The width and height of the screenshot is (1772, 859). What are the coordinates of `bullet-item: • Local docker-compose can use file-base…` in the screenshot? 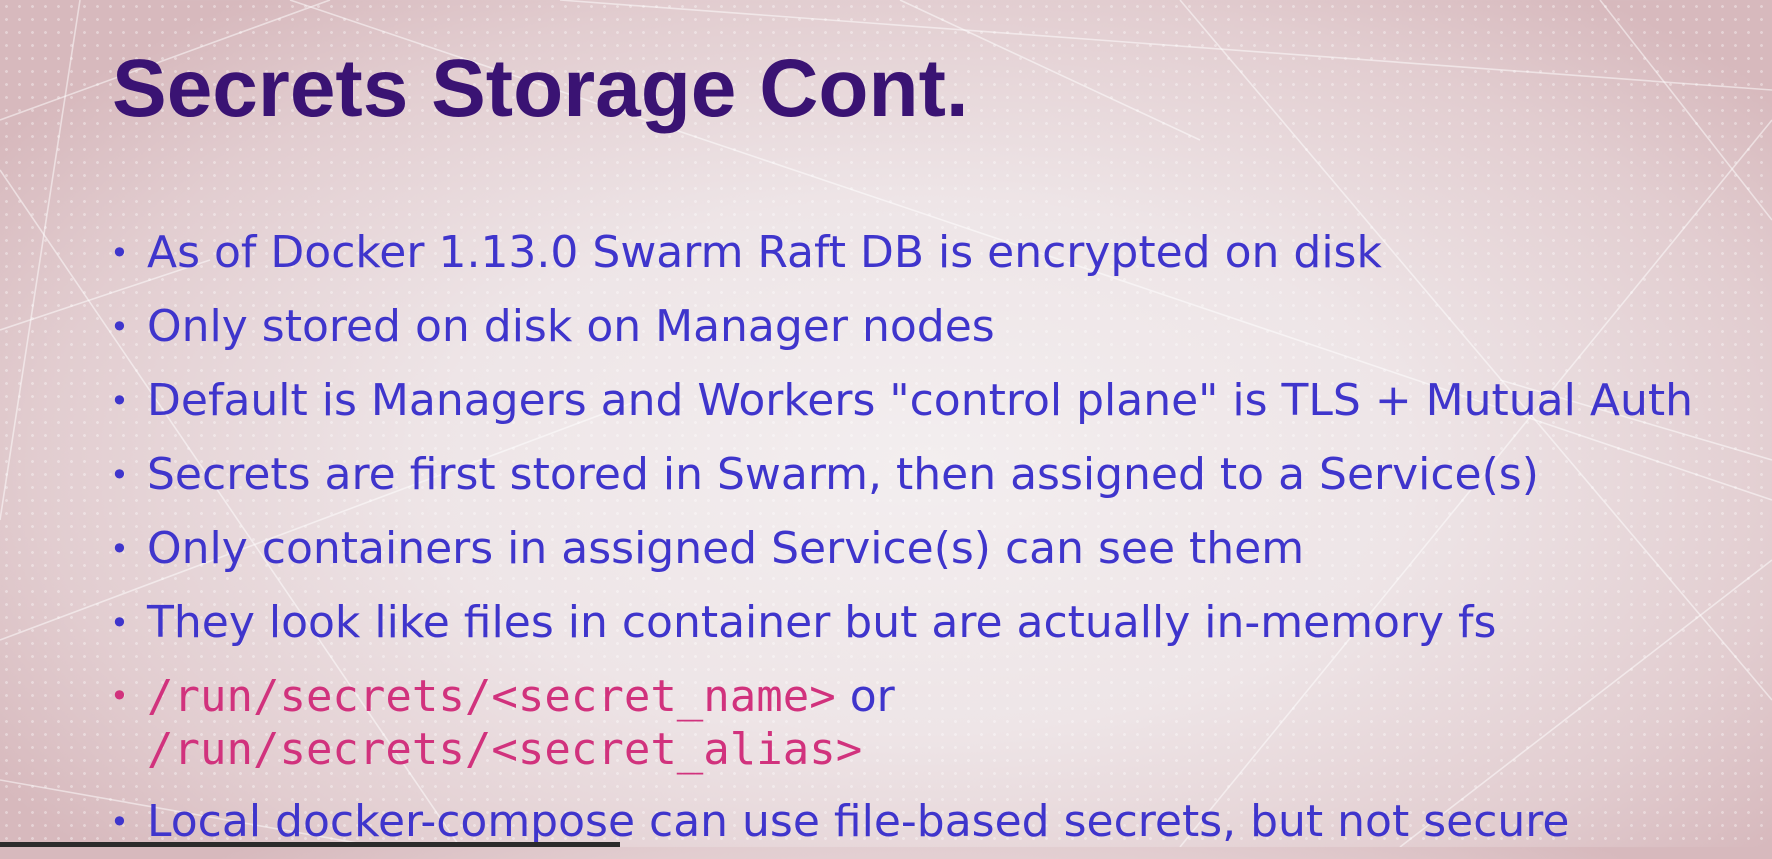 It's located at (935, 822).